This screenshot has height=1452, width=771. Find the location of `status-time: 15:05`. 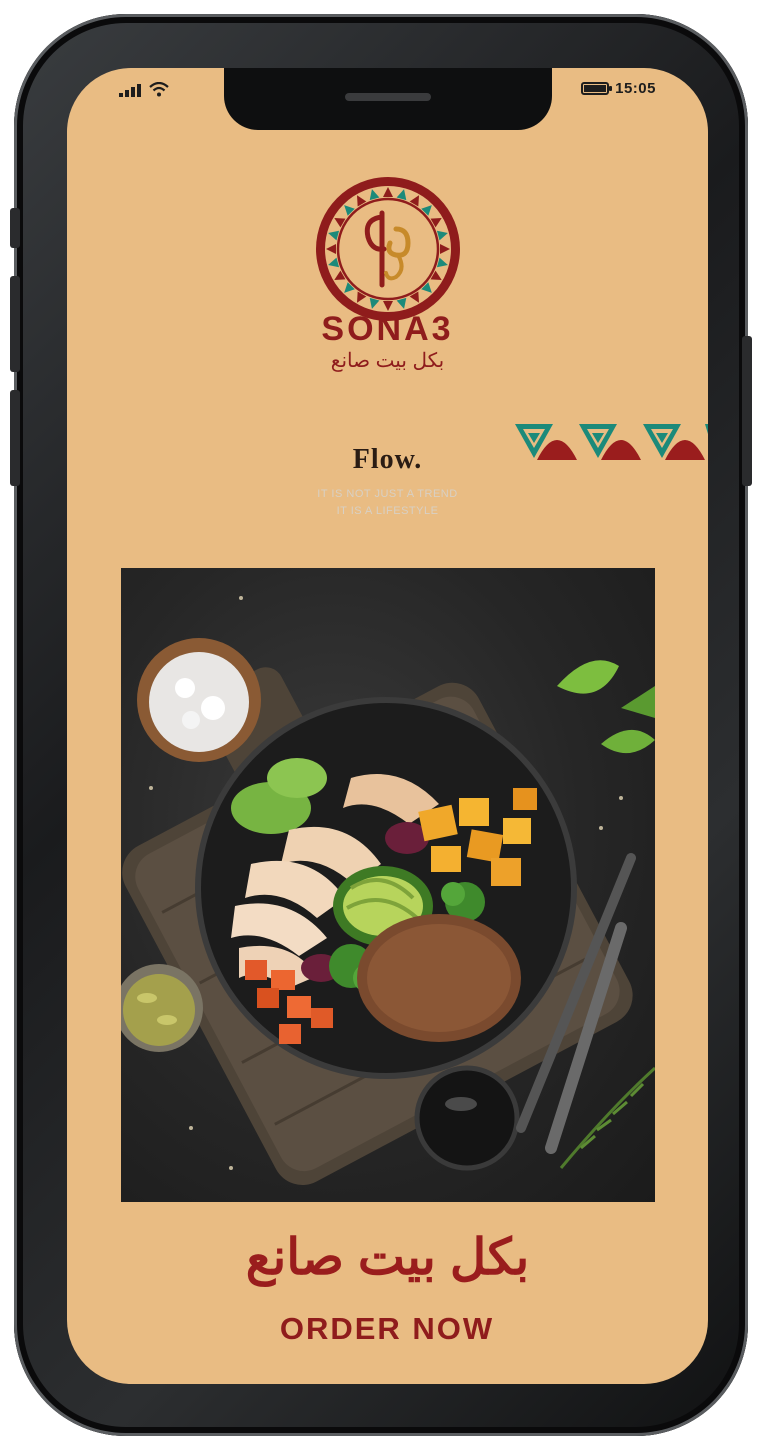

status-time: 15:05 is located at coordinates (635, 88).